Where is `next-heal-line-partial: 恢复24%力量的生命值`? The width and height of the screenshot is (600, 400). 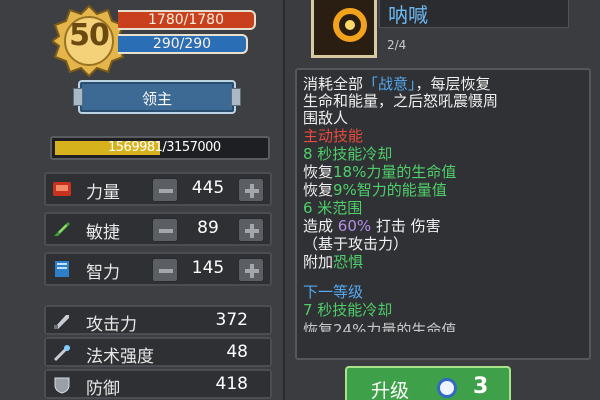
next-heal-line-partial: 恢复24%力量的生命值 is located at coordinates (380, 327).